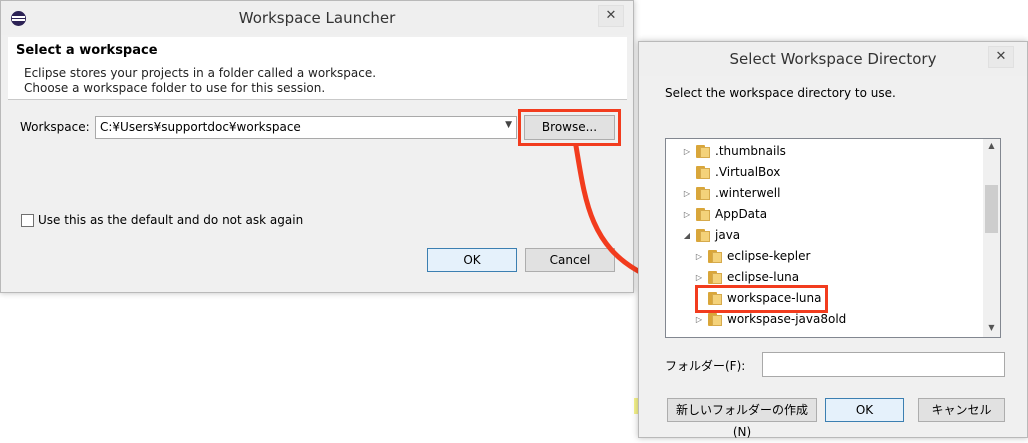  What do you see at coordinates (991, 145) in the screenshot?
I see `scroll-up-icon: ▲` at bounding box center [991, 145].